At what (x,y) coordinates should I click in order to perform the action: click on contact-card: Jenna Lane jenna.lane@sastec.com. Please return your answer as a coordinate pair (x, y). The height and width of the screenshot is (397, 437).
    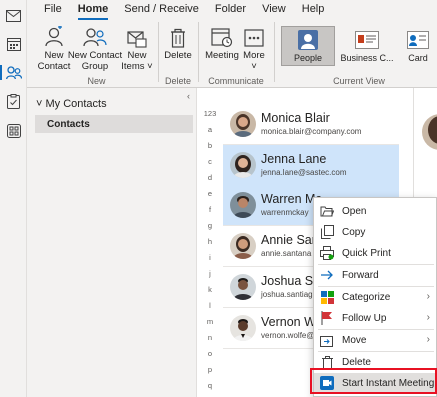
    Looking at the image, I should click on (311, 165).